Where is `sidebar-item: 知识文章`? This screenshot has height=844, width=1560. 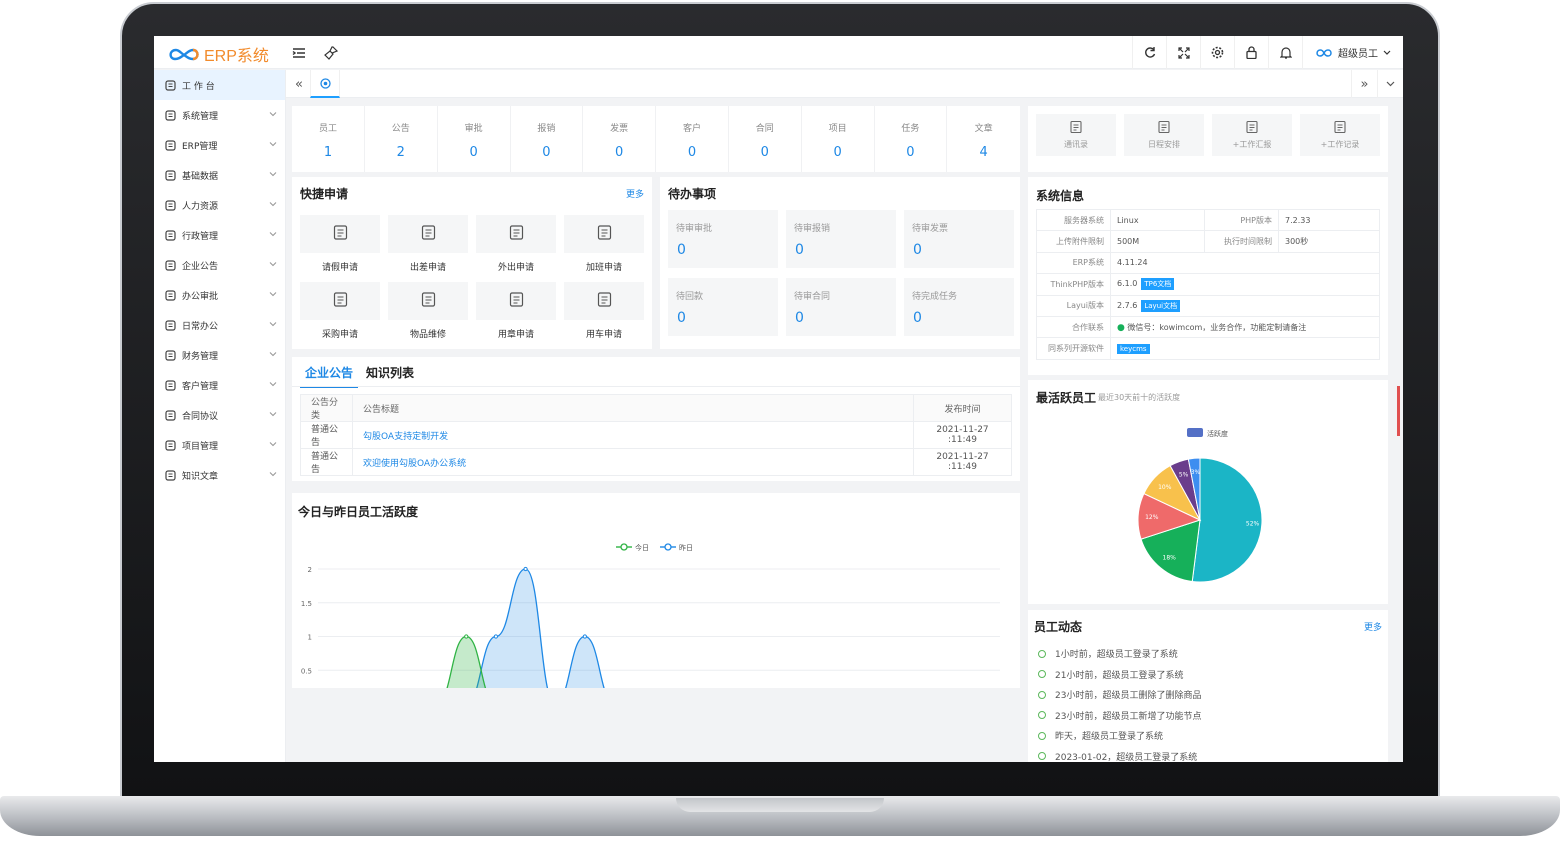
sidebar-item: 知识文章 is located at coordinates (219, 475).